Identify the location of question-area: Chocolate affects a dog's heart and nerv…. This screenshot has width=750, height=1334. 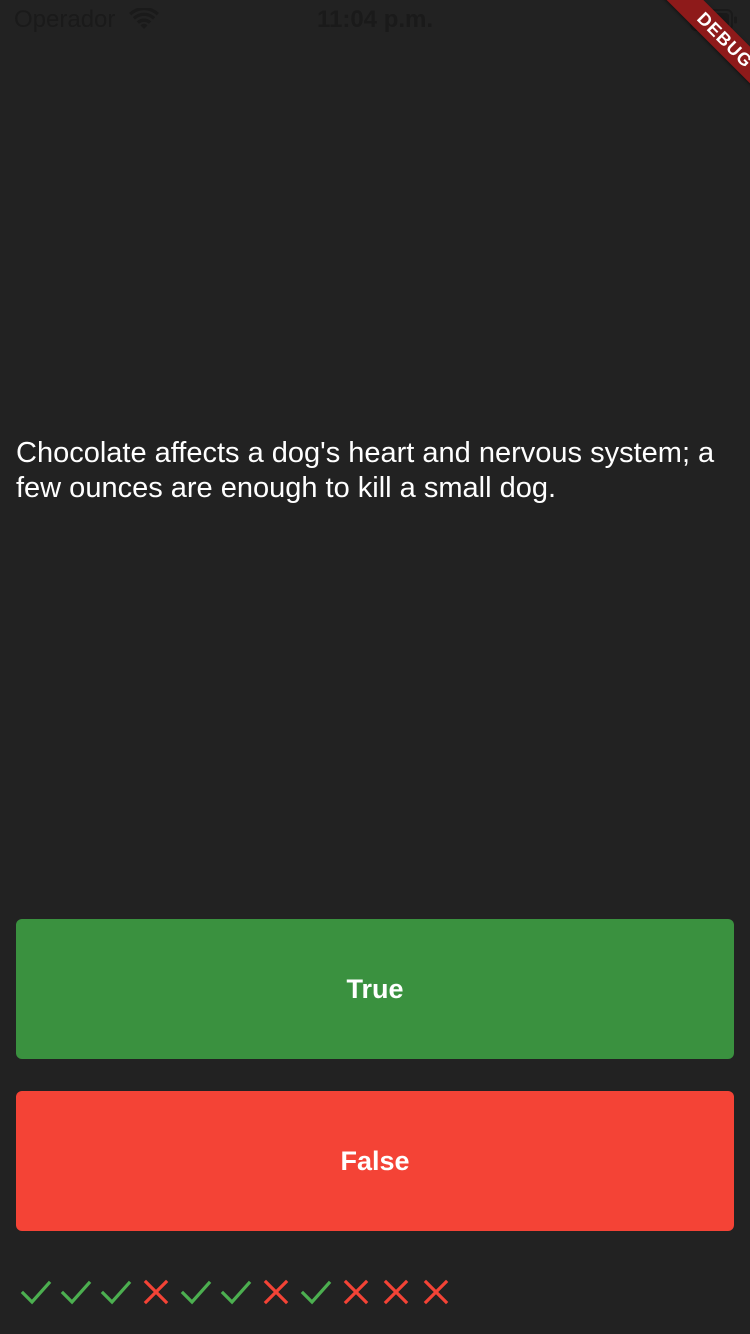
(375, 471).